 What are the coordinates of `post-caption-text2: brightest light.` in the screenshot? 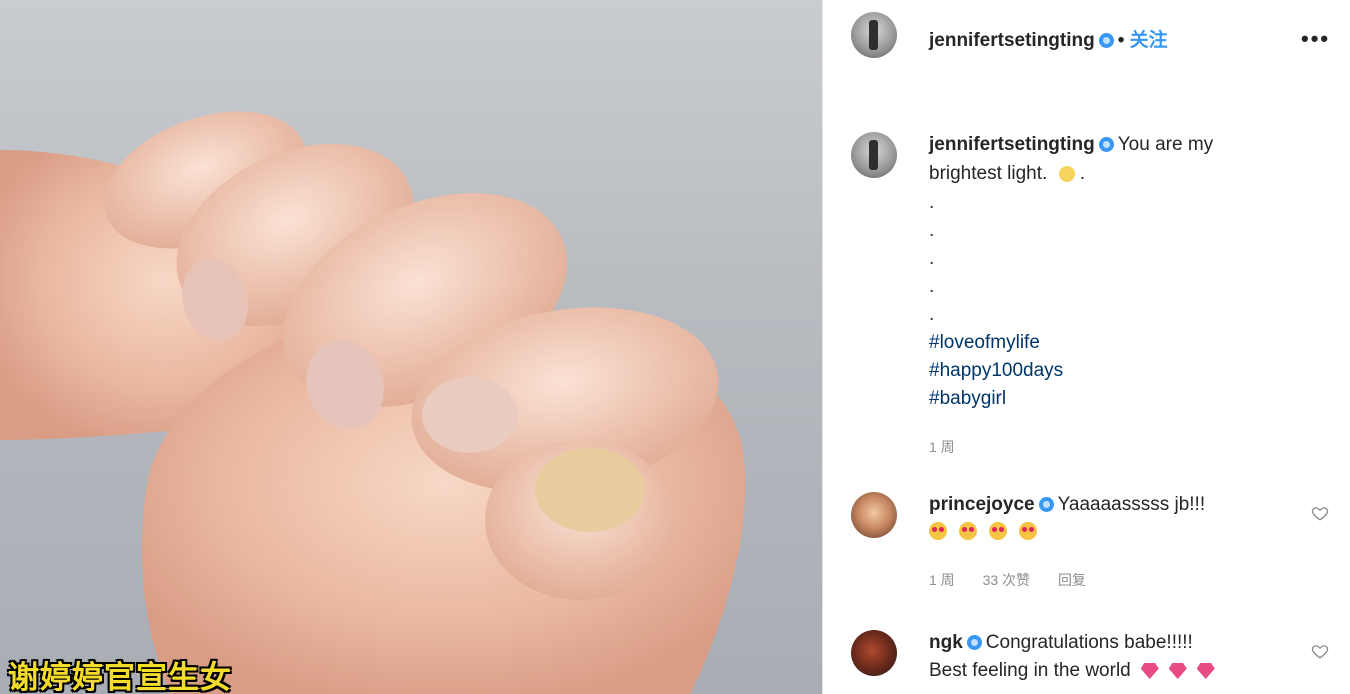 It's located at (988, 173).